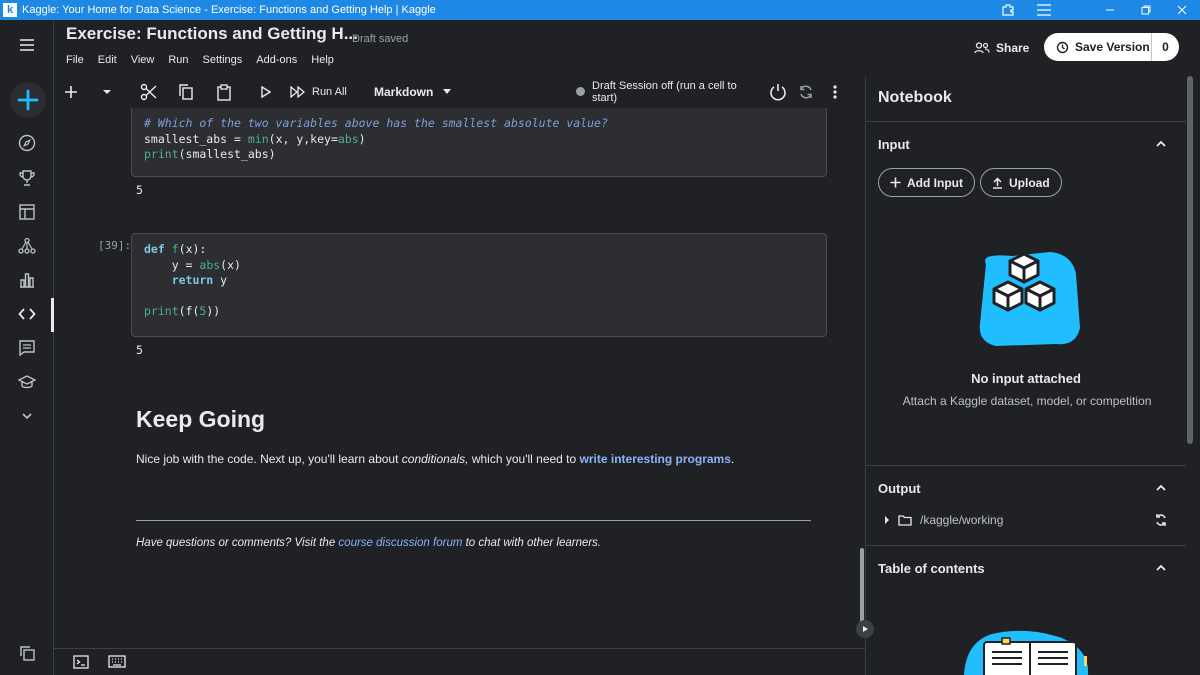  What do you see at coordinates (1077, 10) in the screenshot?
I see `divider-space` at bounding box center [1077, 10].